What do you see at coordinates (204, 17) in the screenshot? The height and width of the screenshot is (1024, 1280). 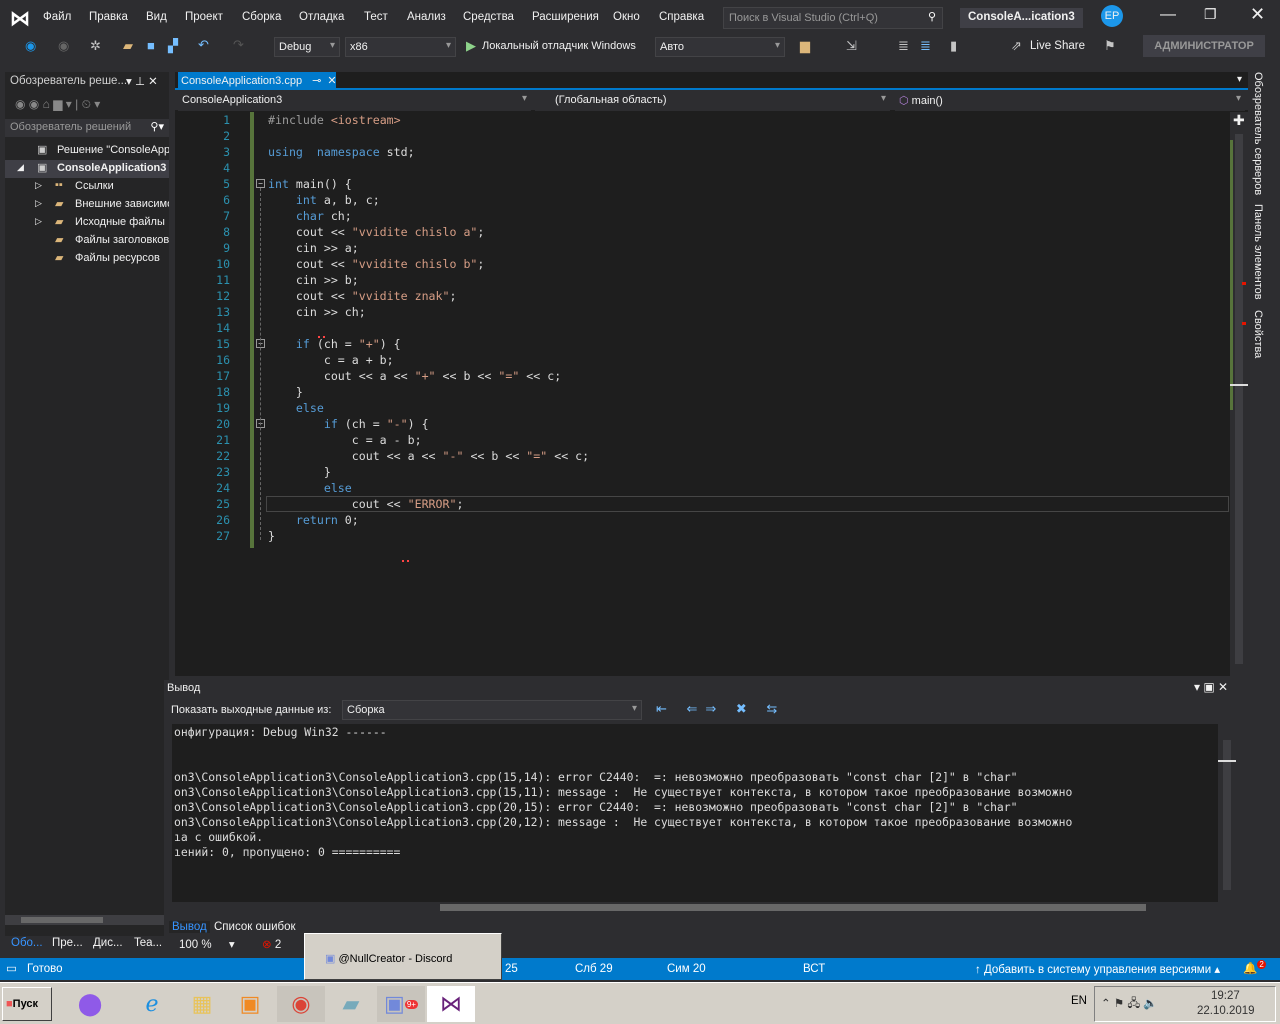 I see `menu-item: Проект` at bounding box center [204, 17].